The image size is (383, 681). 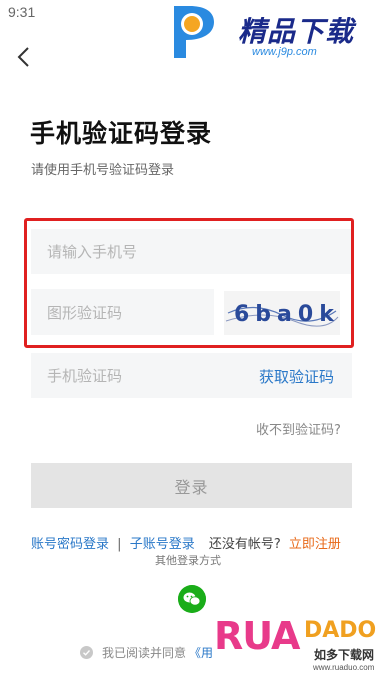 I want to click on page-subtitle: 请使用手机号验证码登录, so click(x=103, y=170).